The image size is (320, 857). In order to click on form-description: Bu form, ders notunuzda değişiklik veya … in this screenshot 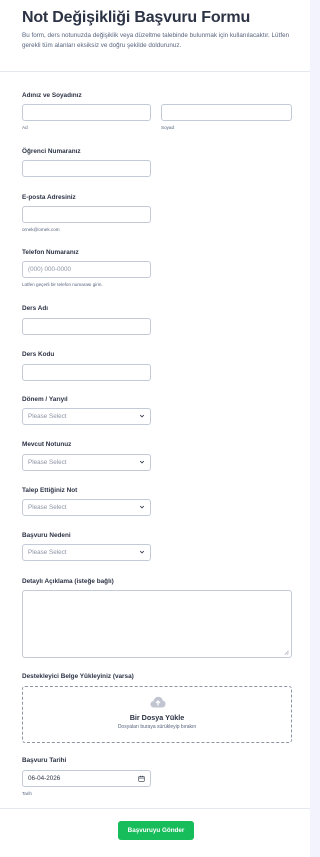, I will do `click(156, 40)`.